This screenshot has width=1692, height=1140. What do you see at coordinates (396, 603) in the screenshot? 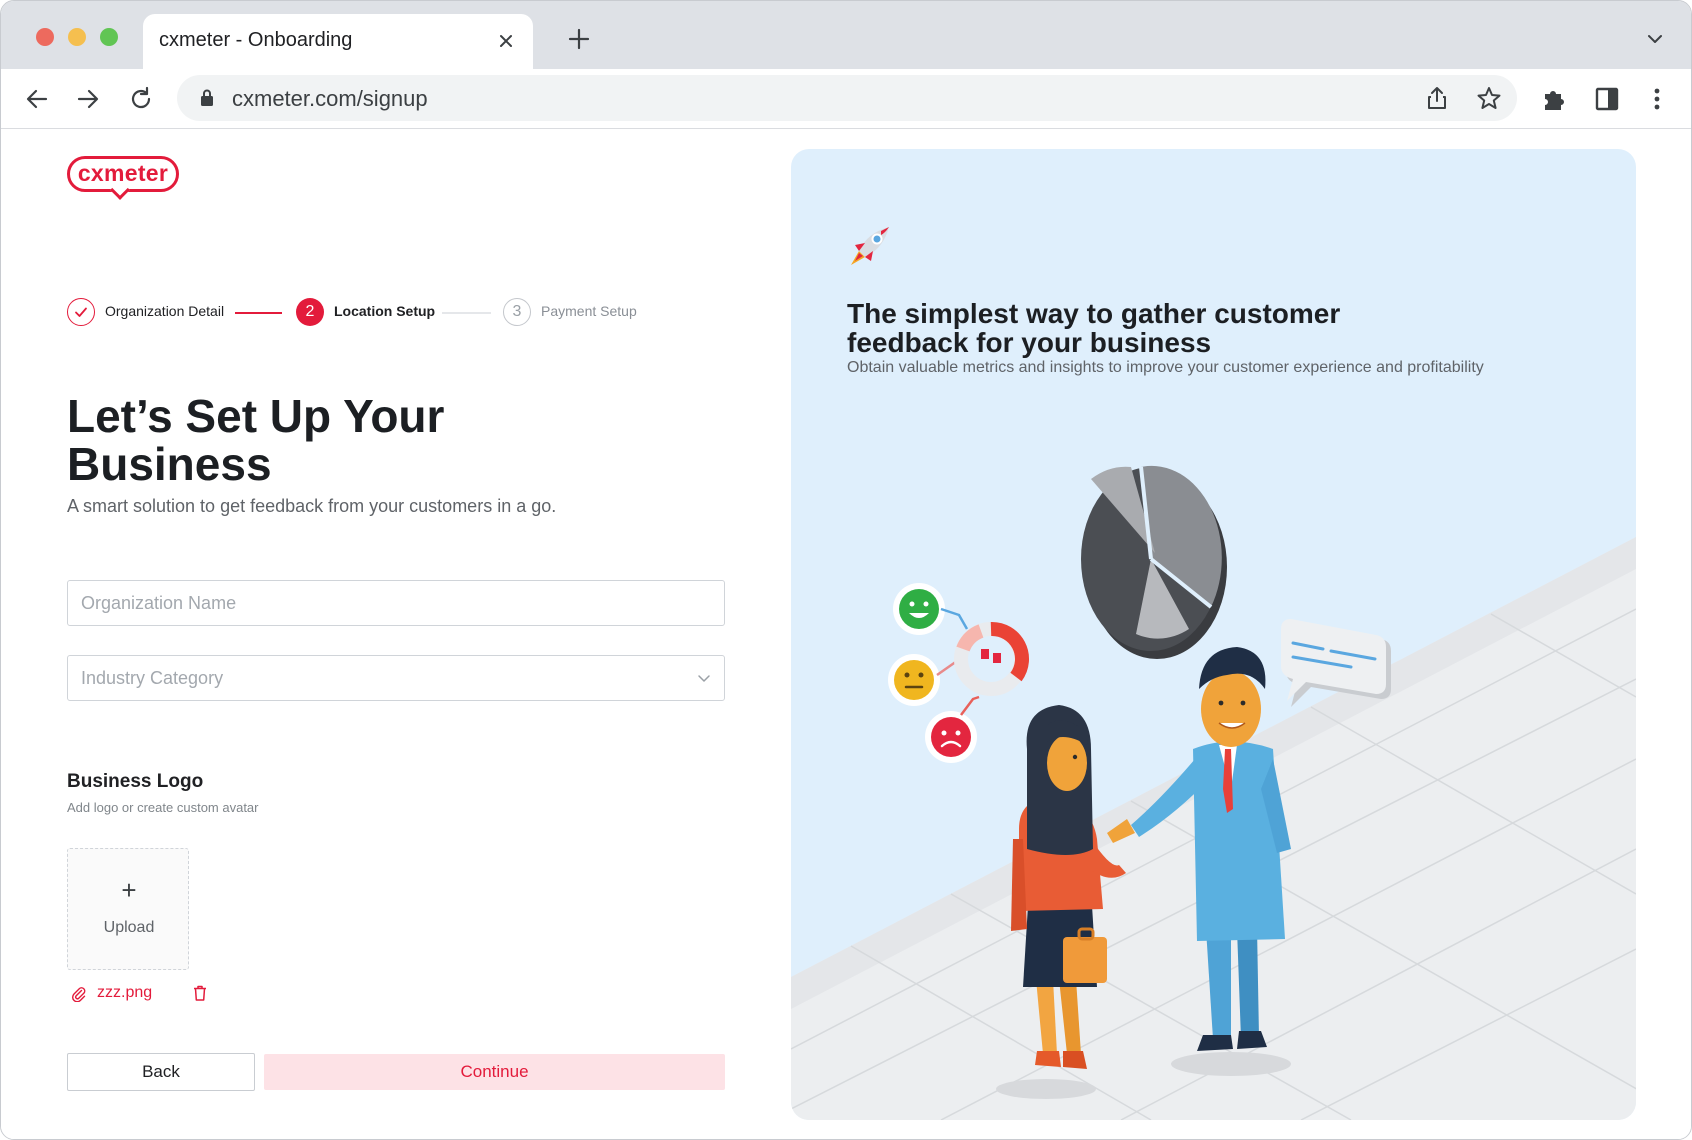
I see `organization-name-input` at bounding box center [396, 603].